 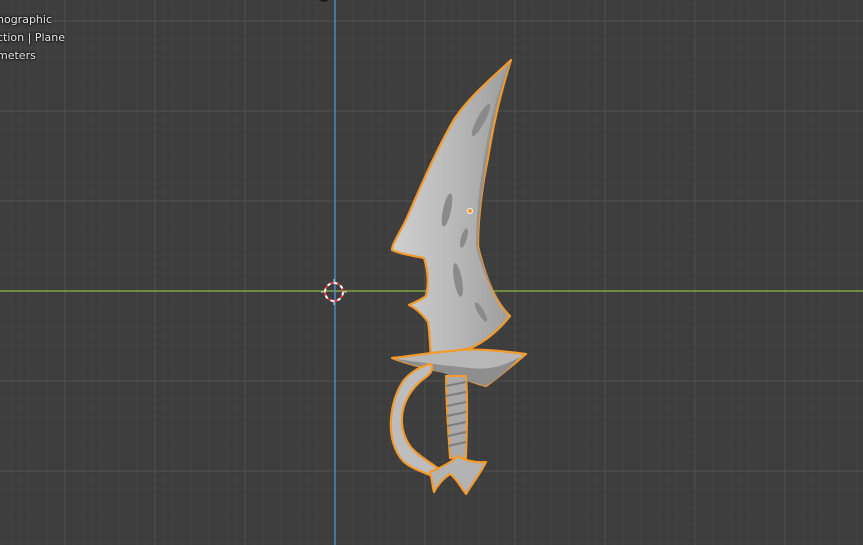 I want to click on sword-blade, so click(x=451, y=208).